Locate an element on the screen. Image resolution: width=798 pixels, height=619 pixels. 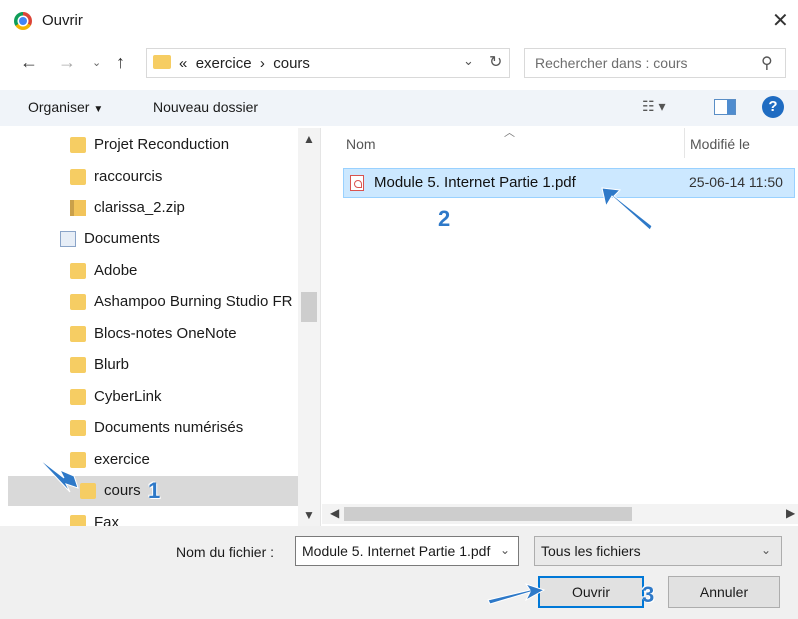
cancel-button: Annuler is located at coordinates (724, 592).